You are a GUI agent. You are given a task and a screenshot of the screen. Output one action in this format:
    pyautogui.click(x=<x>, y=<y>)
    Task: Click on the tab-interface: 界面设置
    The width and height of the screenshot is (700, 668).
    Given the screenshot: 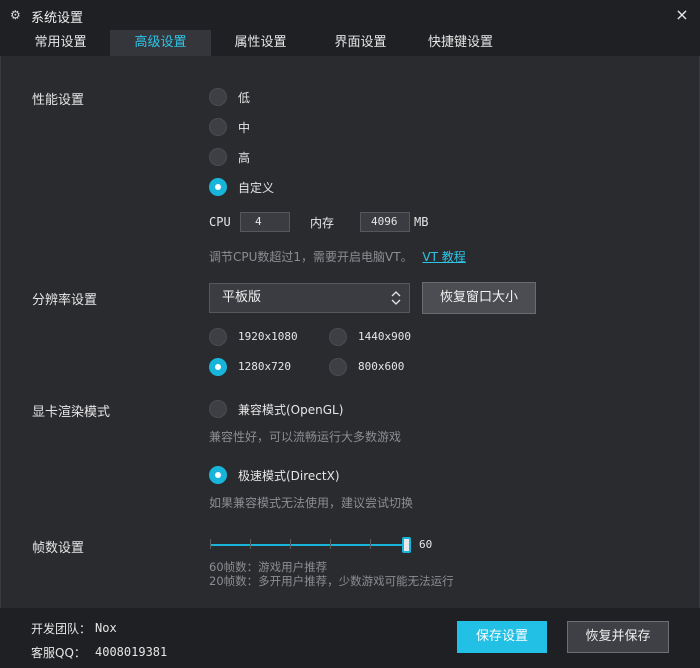 What is the action you would take?
    pyautogui.click(x=360, y=43)
    